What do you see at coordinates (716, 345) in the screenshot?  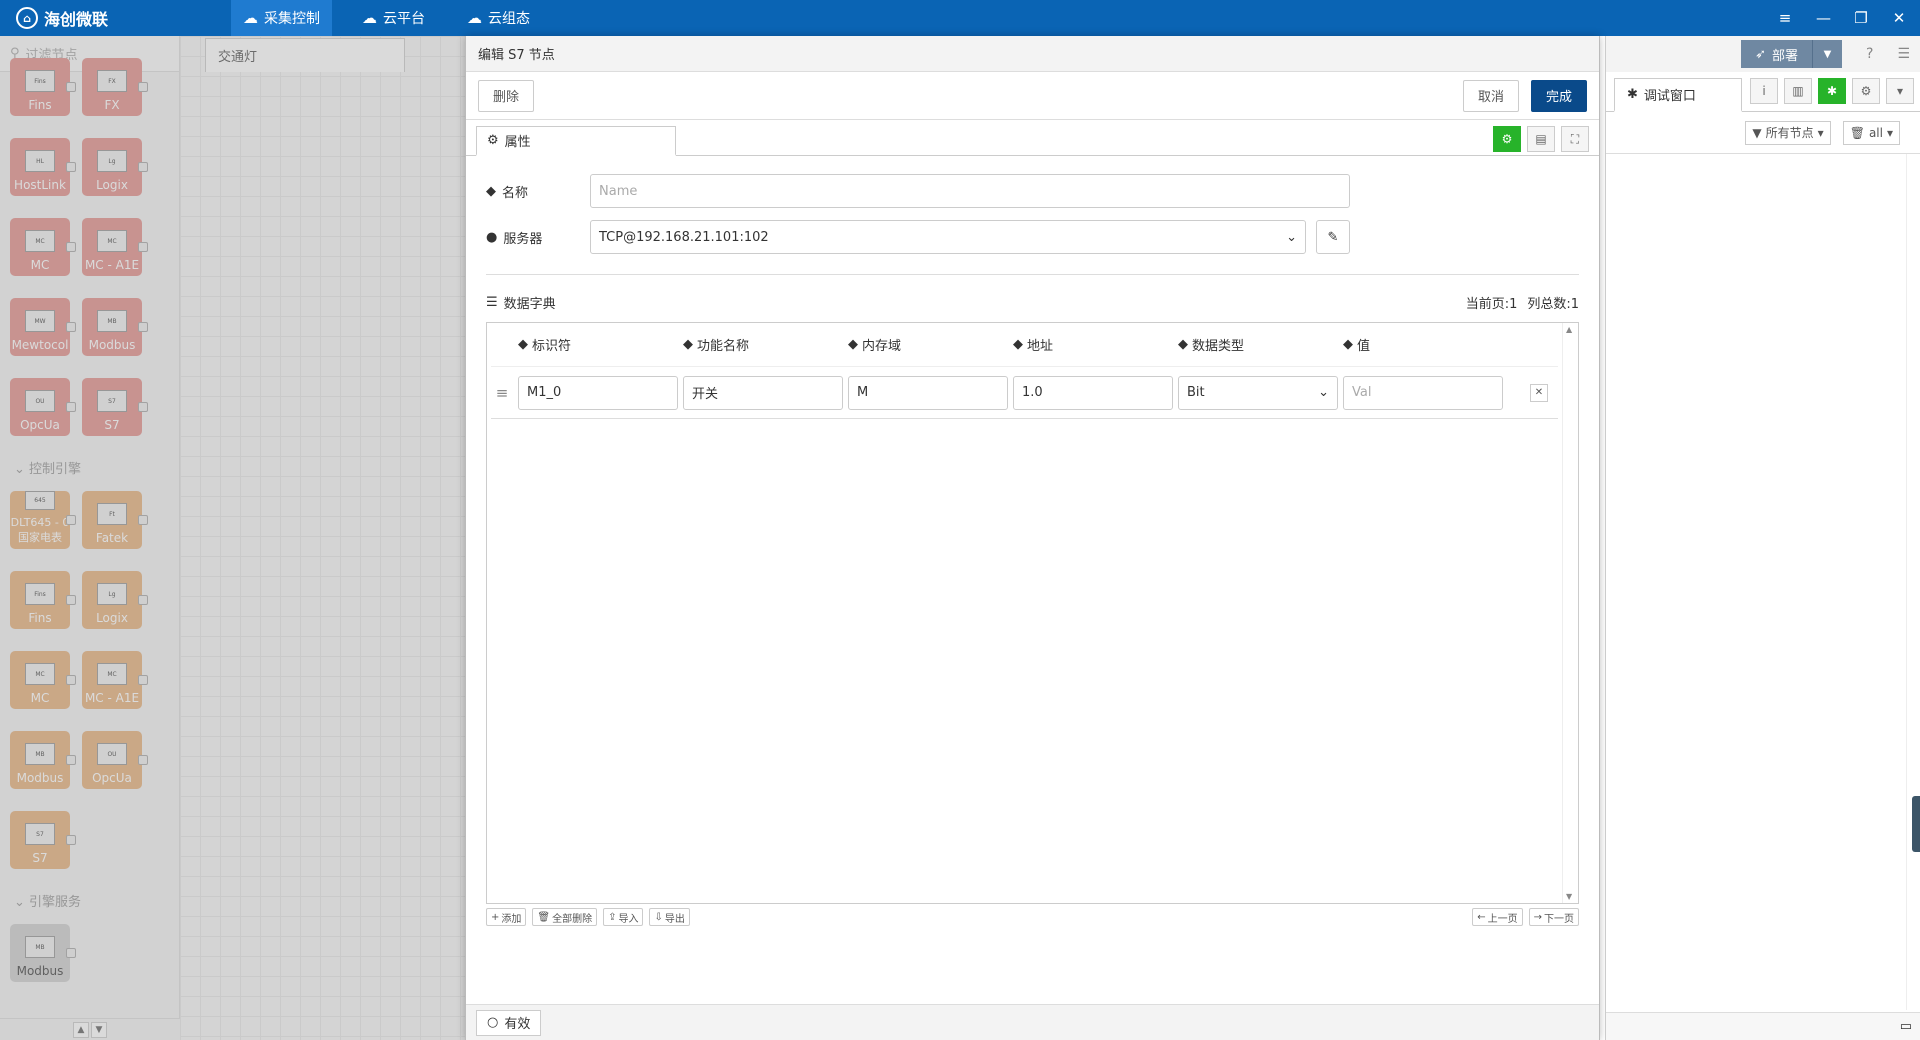 I see `column-header: ◆ 功能名称` at bounding box center [716, 345].